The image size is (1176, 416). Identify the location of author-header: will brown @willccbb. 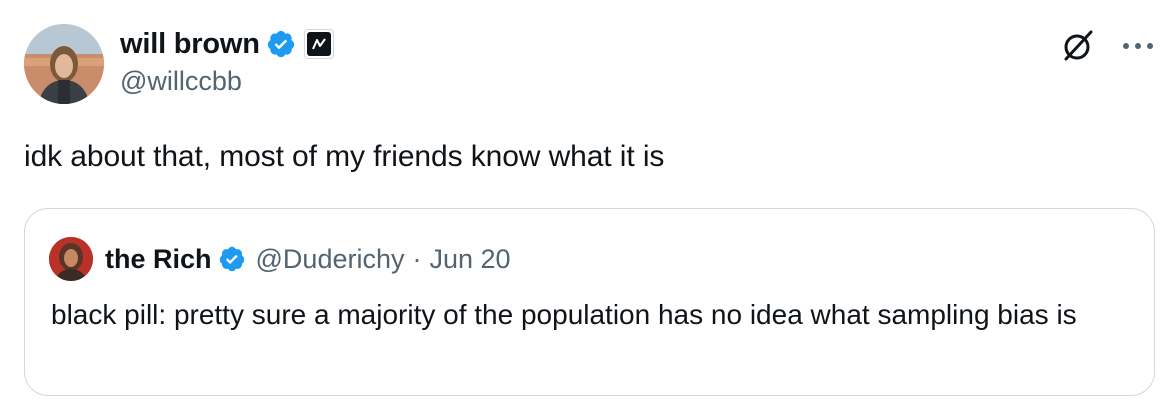
(227, 61).